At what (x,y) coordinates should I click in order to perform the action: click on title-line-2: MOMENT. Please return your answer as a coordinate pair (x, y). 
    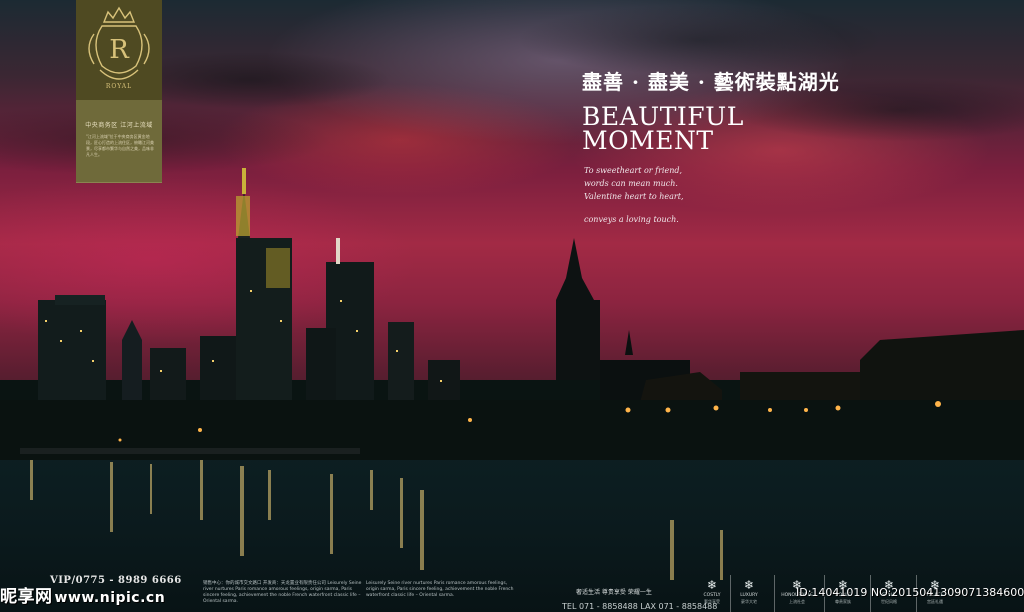
    Looking at the image, I should click on (648, 140).